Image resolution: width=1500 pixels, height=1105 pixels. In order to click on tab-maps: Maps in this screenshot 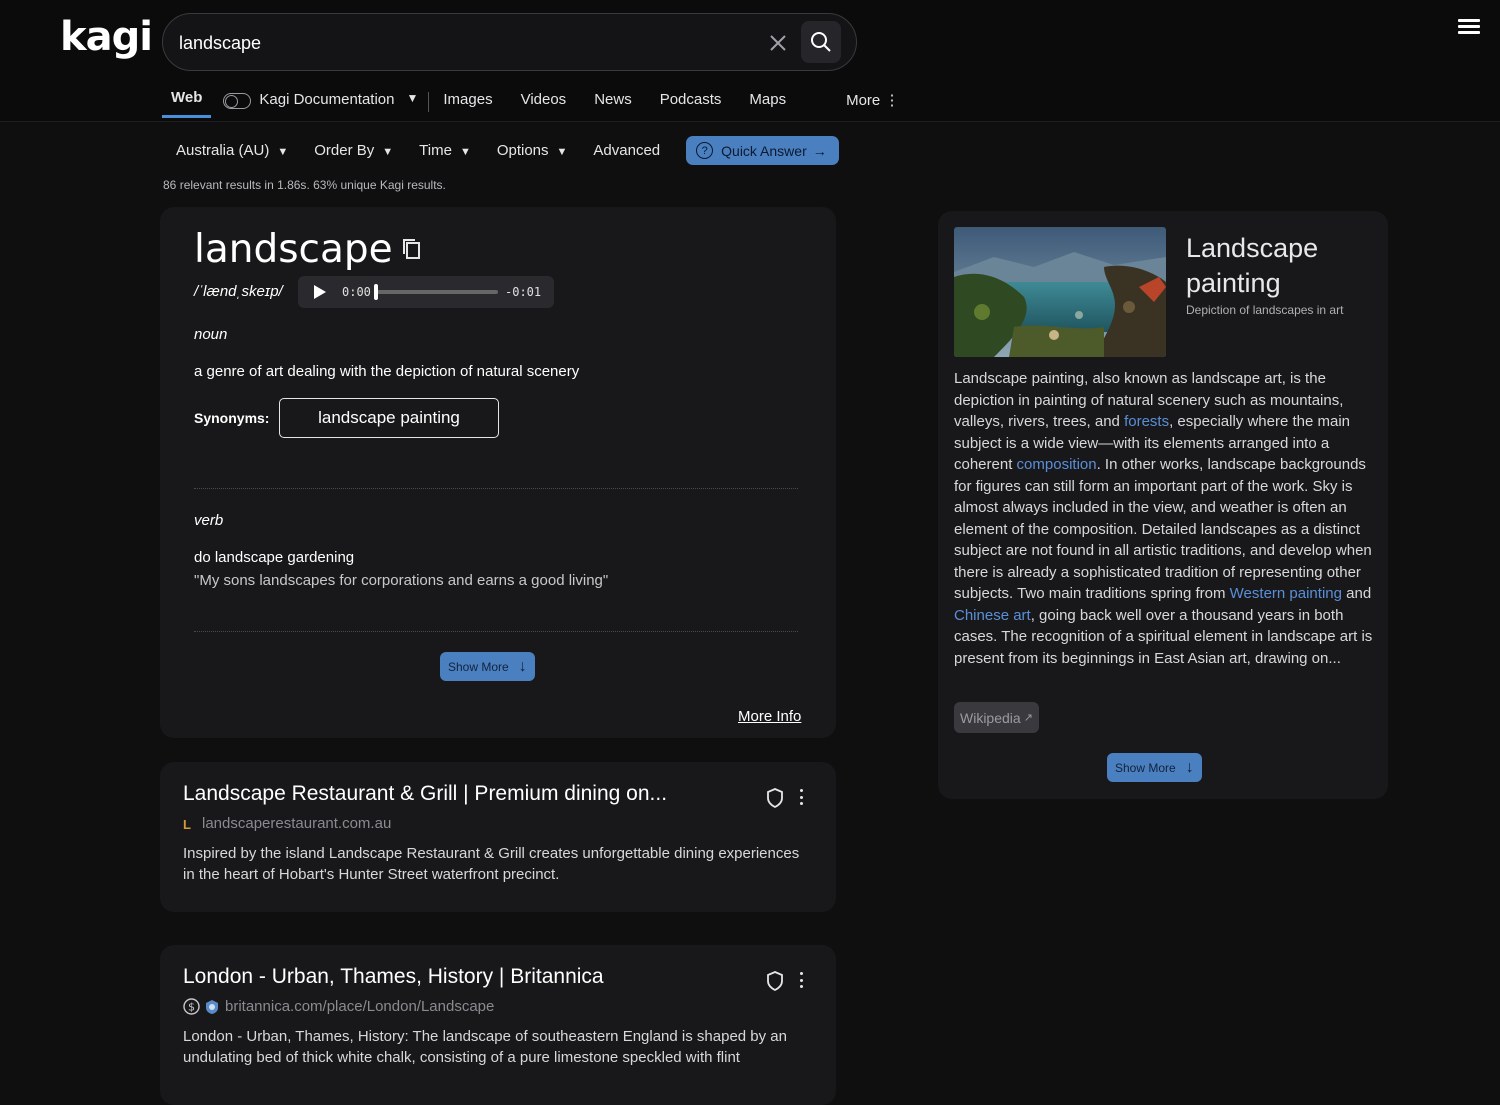, I will do `click(767, 101)`.